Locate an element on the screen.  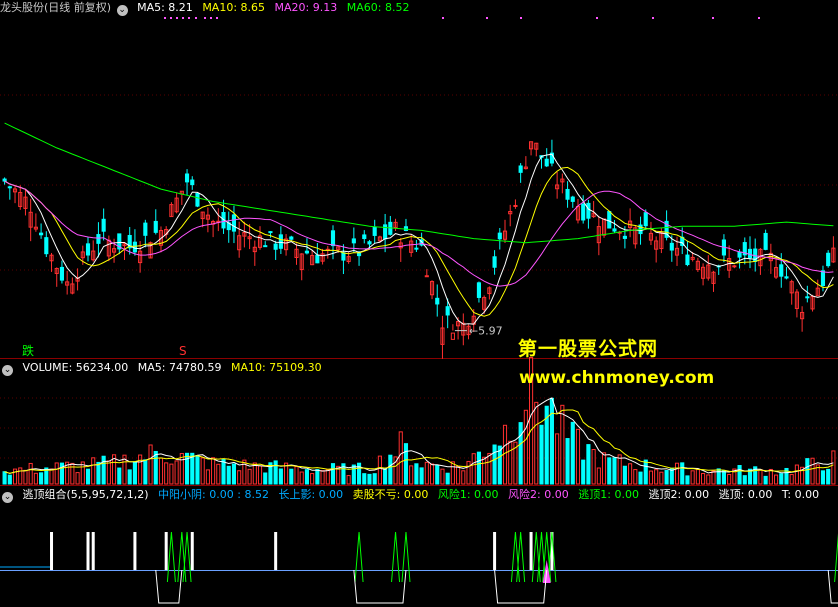
ma10-label: MA10: 8.65 is located at coordinates (234, 7).